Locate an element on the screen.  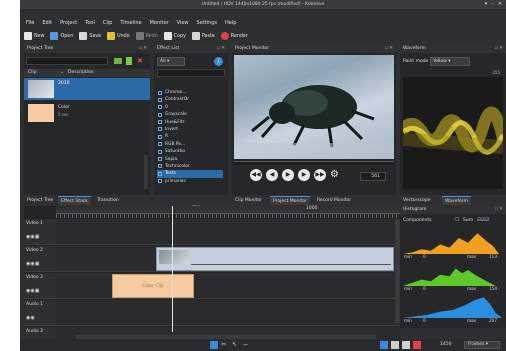
open-button: Open is located at coordinates (61, 36).